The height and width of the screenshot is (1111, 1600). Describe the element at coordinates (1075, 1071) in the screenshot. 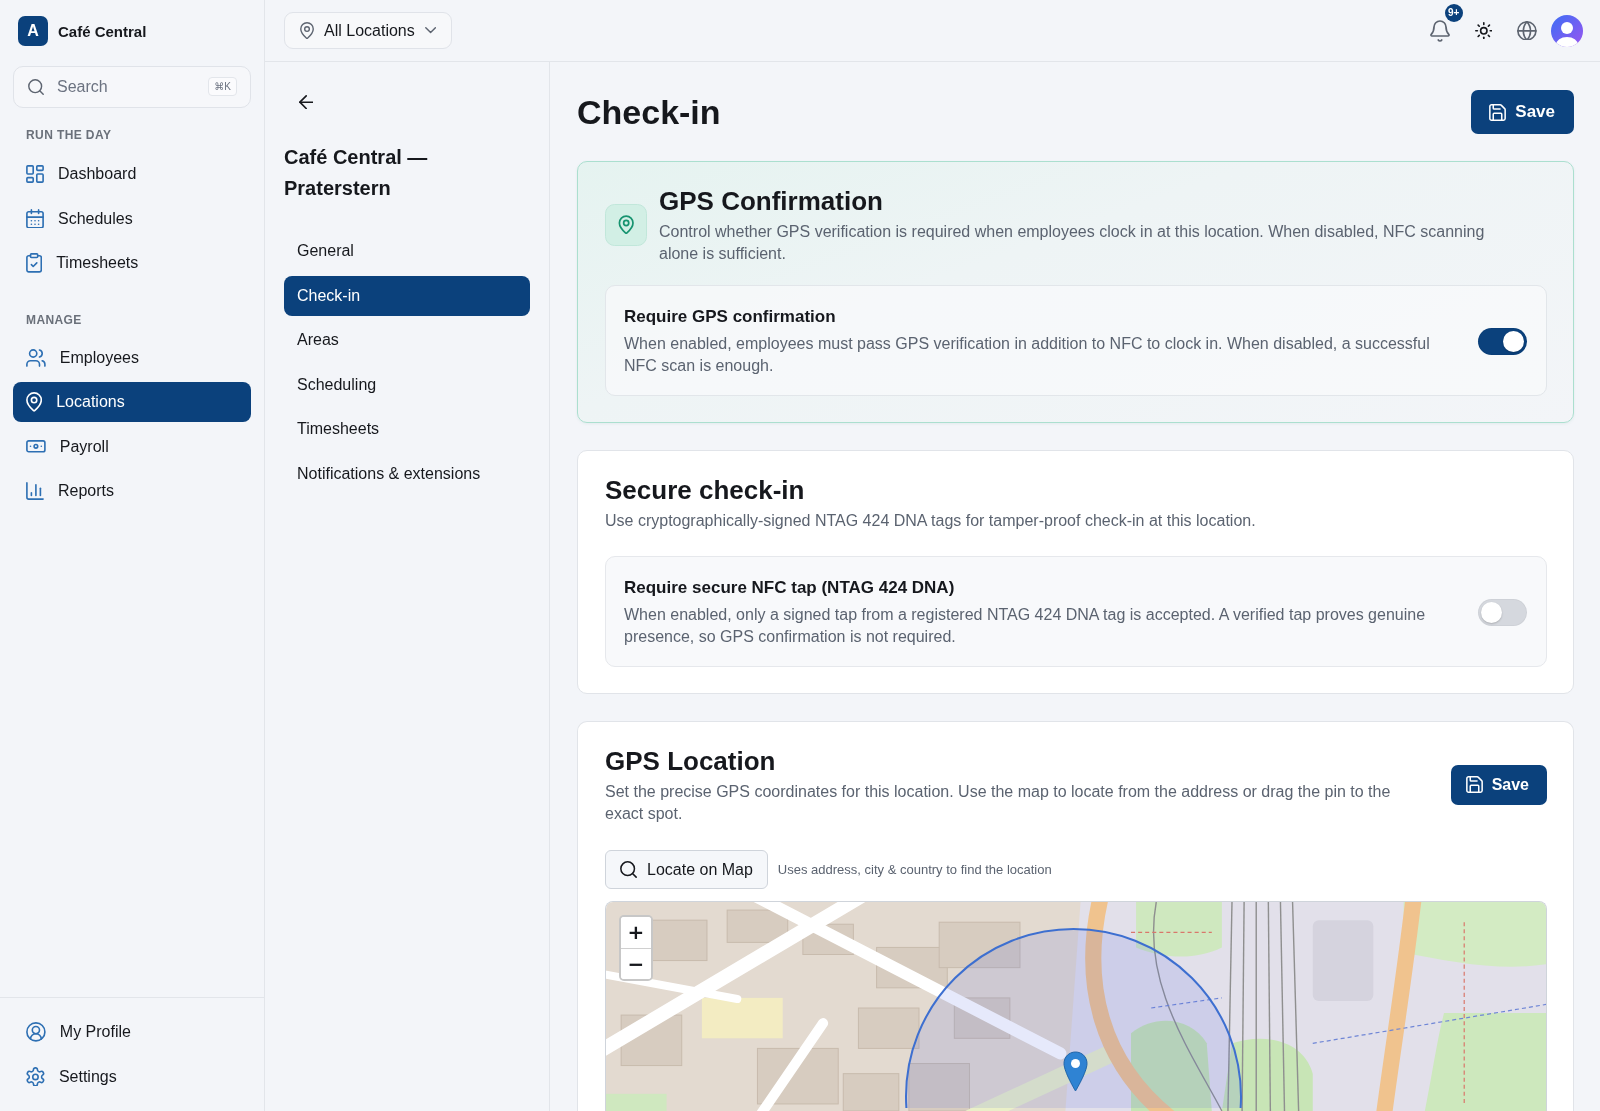

I see `map-marker-icon` at that location.